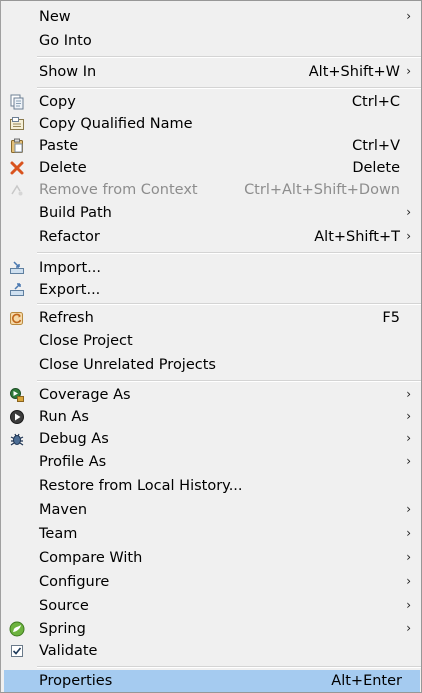  Describe the element at coordinates (376, 168) in the screenshot. I see `menu-item-shortcut: Delete` at that location.